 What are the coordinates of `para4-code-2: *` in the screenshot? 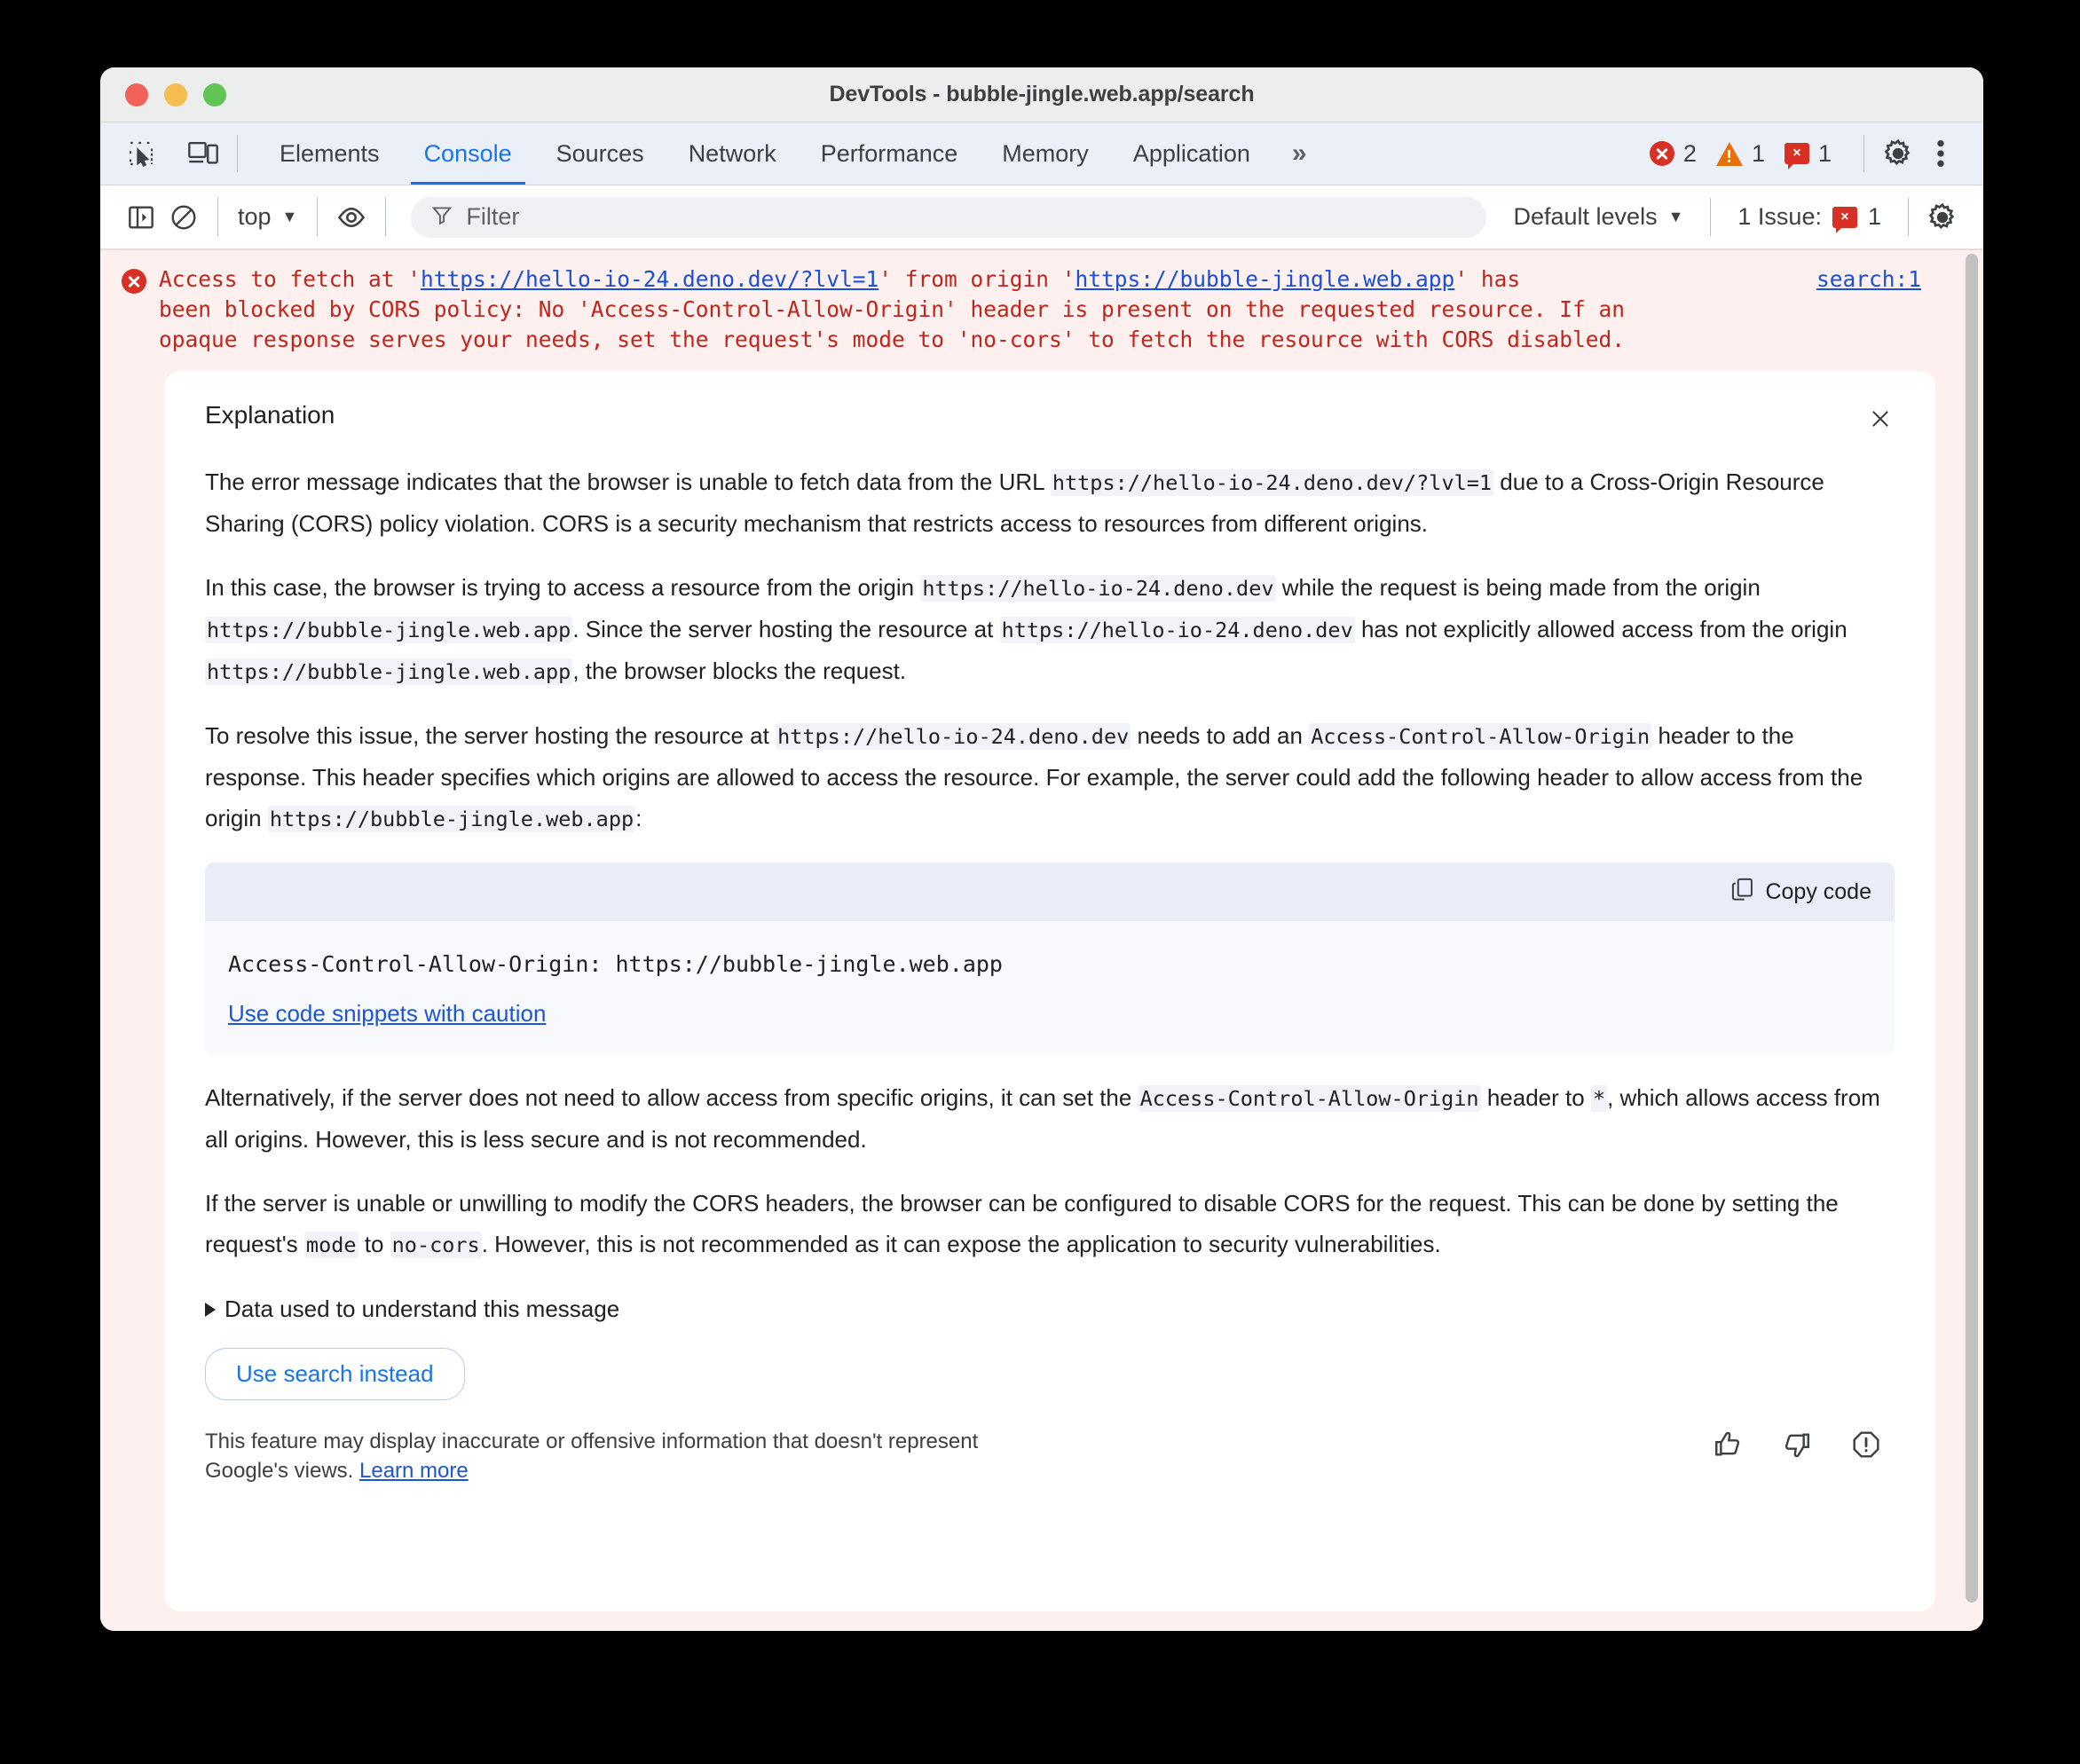 It's located at (1599, 1098).